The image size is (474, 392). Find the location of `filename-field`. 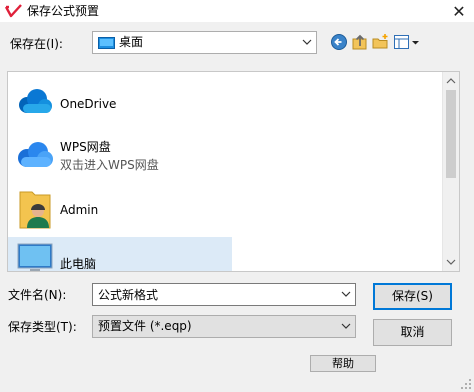

filename-field is located at coordinates (224, 294).